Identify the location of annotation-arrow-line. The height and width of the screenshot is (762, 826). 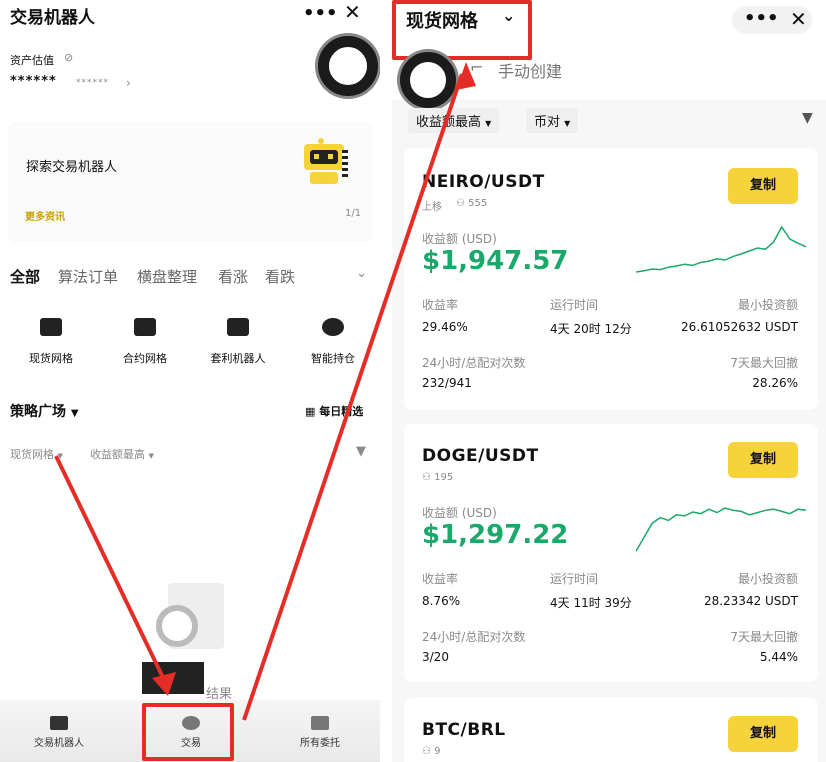
(112, 572).